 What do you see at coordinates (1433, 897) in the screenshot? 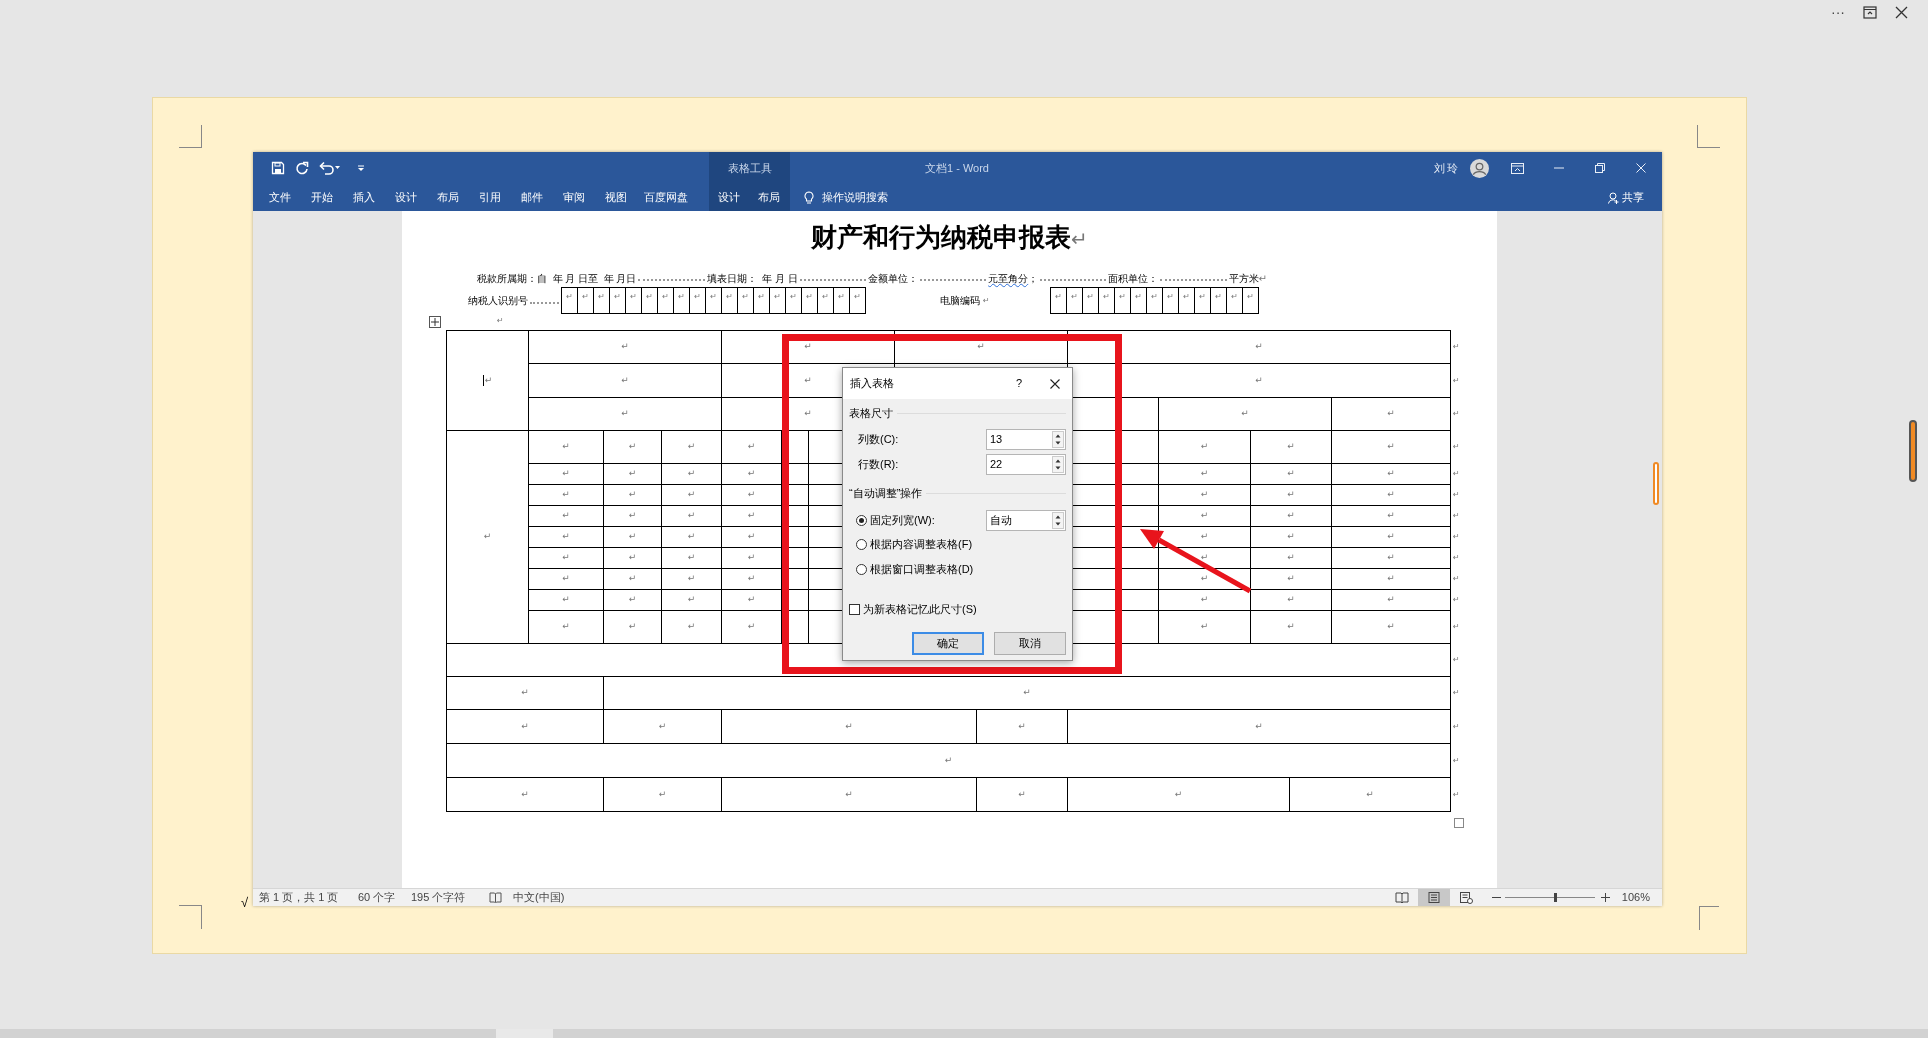
I see `view-button` at bounding box center [1433, 897].